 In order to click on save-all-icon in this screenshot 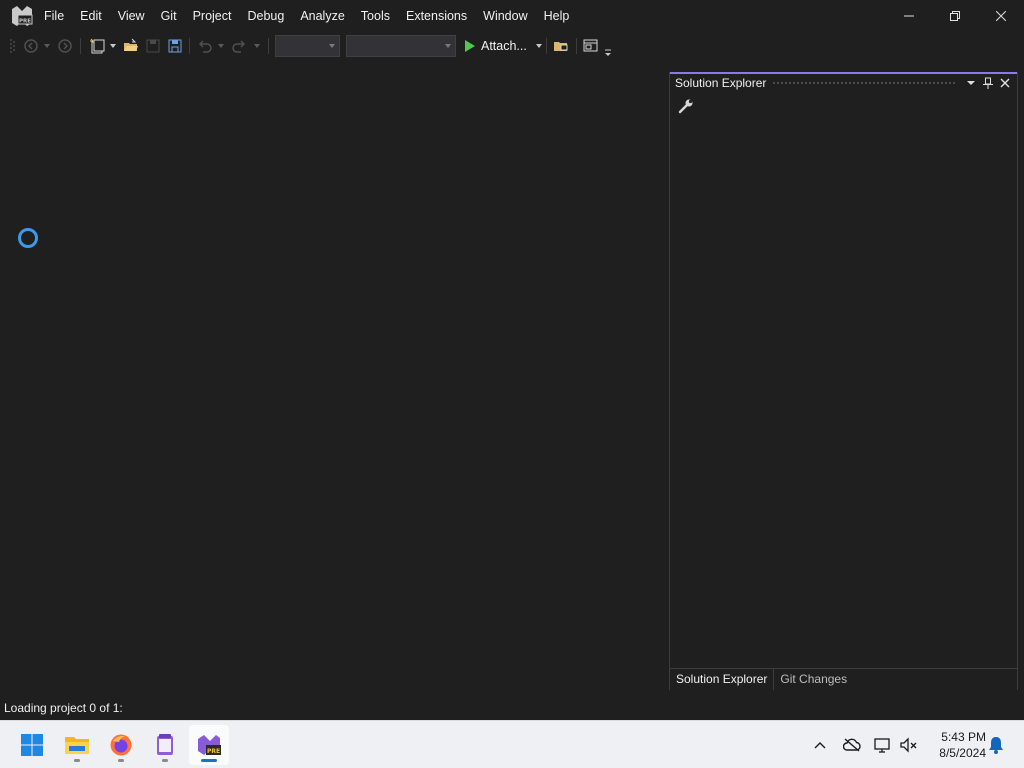, I will do `click(175, 46)`.